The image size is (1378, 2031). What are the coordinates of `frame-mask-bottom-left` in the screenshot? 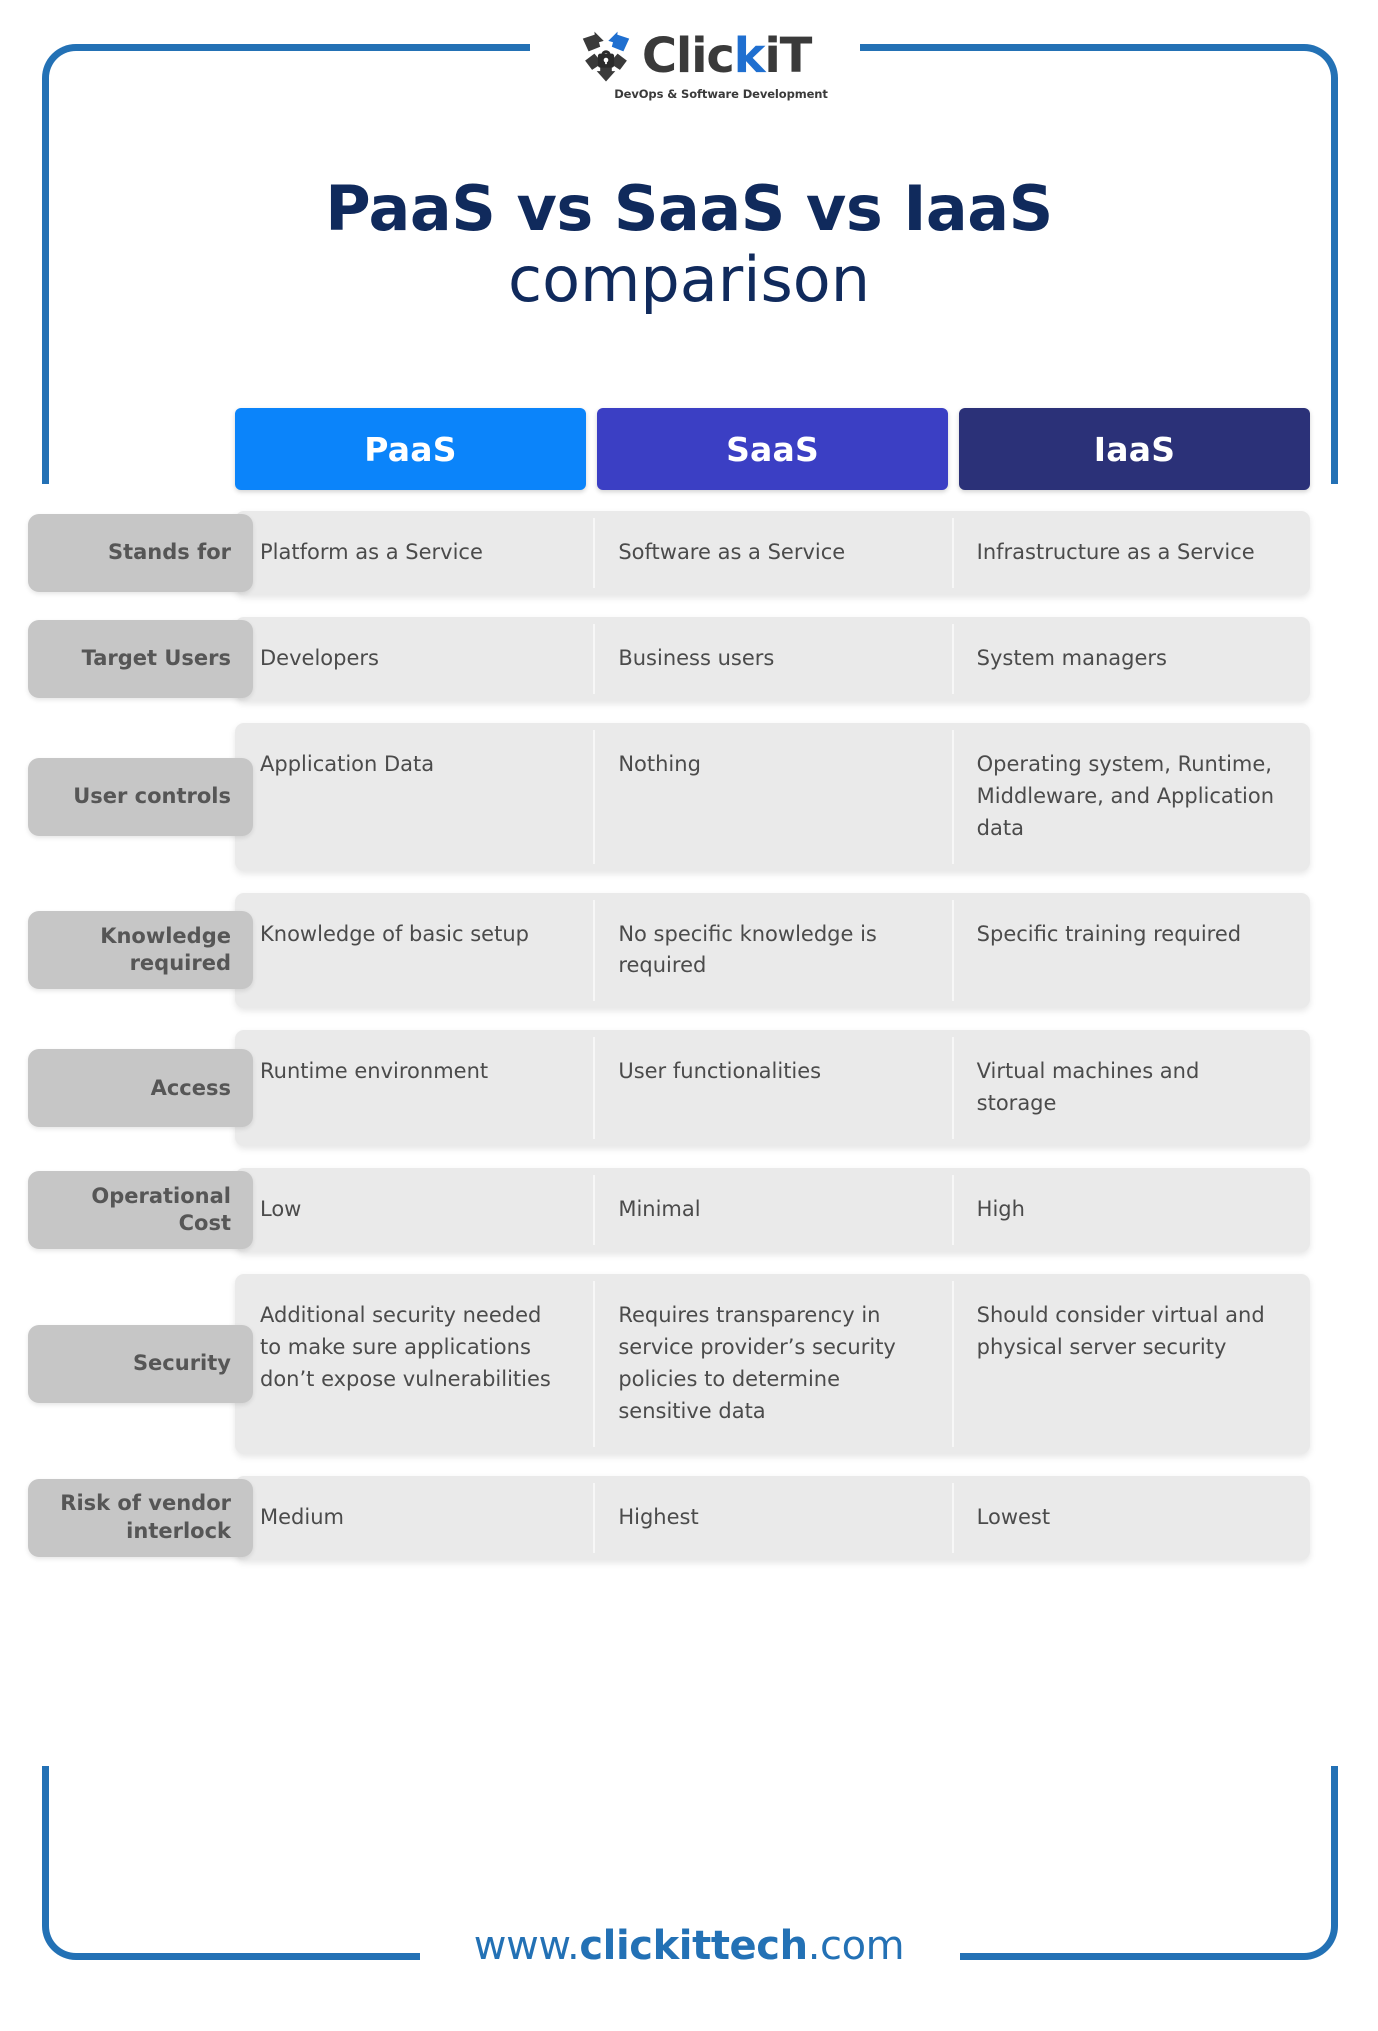 It's located at (45, 1733).